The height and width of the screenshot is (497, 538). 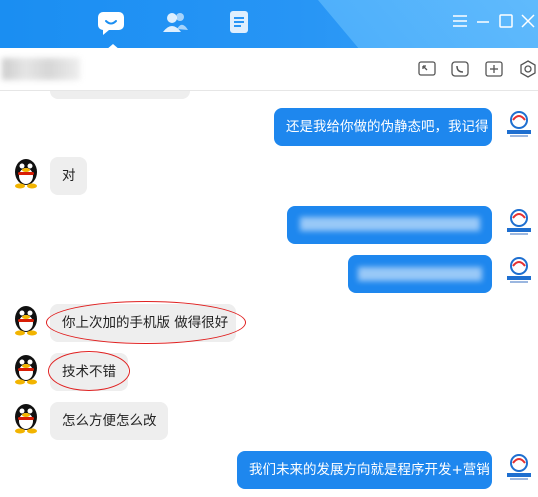 I want to click on outgoing-message: 我们未来的发展方向就是程序开发+营销, so click(x=364, y=470).